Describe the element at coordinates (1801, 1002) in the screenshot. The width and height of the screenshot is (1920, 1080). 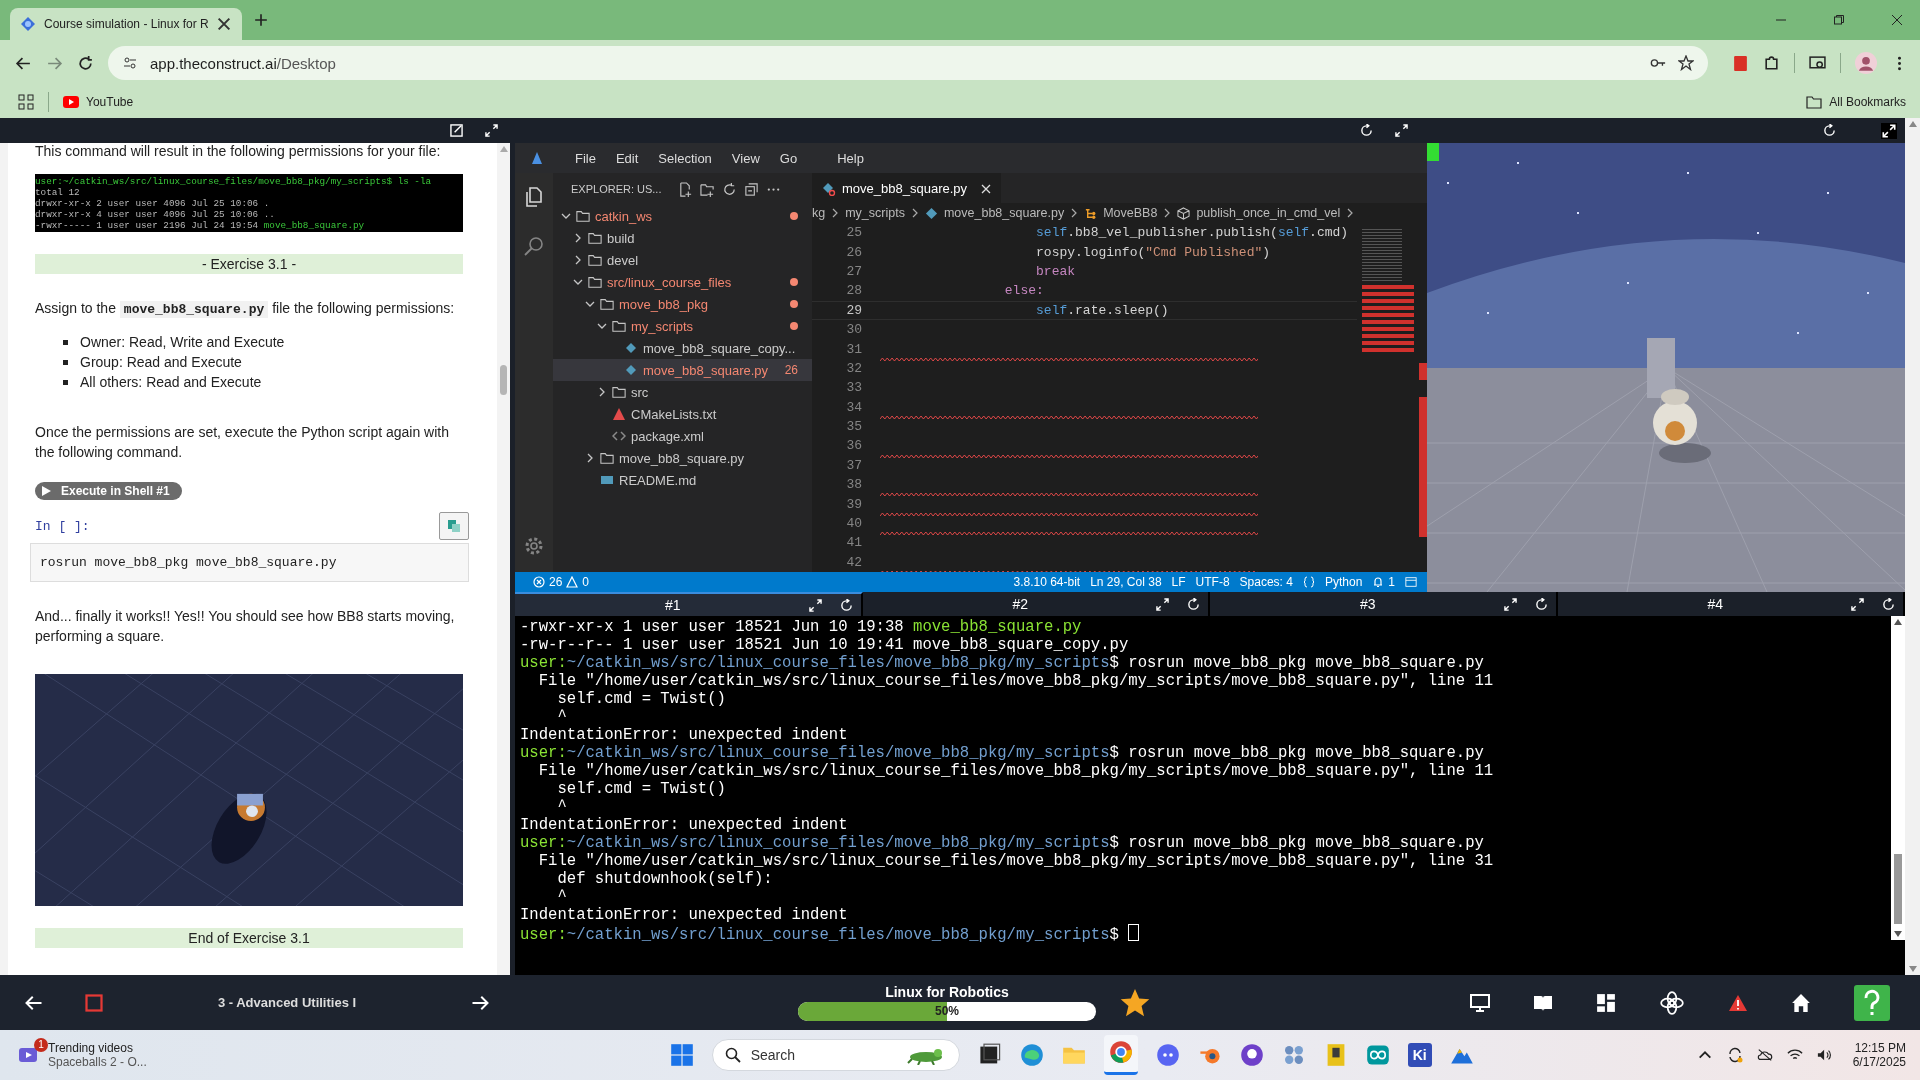
I see `home-icon` at that location.